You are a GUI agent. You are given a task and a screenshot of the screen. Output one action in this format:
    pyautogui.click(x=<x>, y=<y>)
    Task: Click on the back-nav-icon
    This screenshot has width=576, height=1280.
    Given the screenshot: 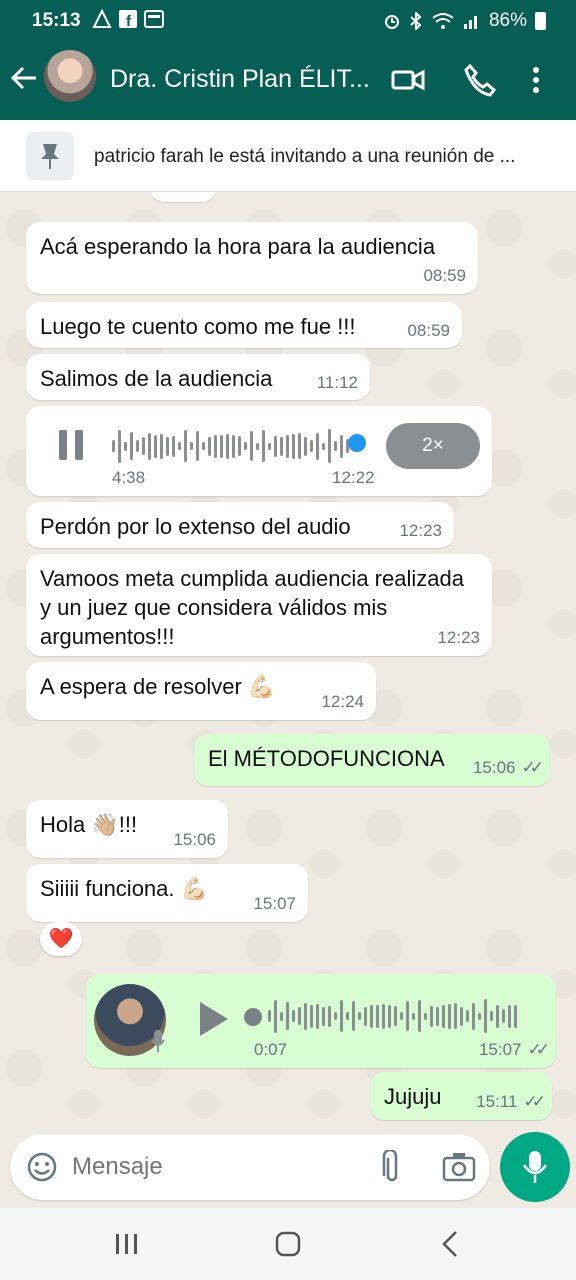 What is the action you would take?
    pyautogui.click(x=450, y=1244)
    